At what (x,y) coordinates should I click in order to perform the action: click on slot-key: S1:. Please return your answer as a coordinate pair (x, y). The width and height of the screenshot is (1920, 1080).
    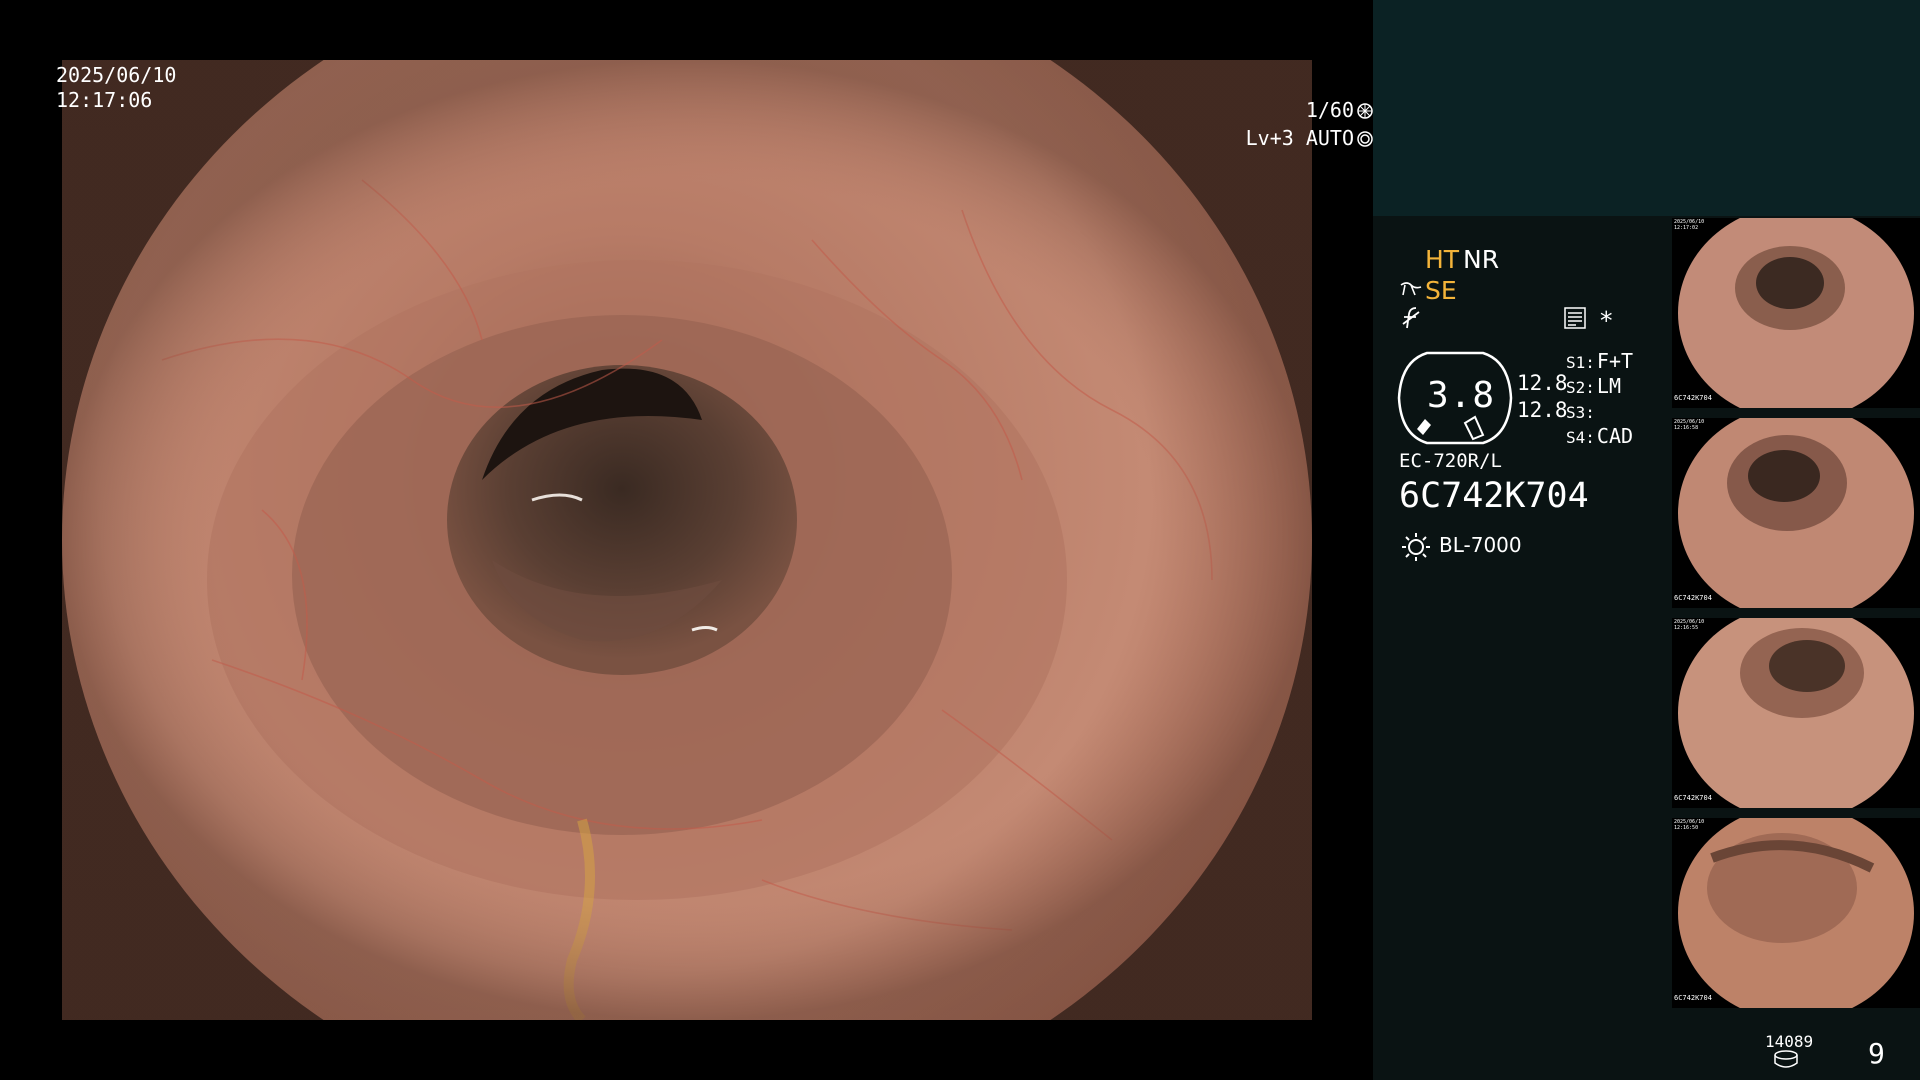
    Looking at the image, I should click on (1580, 362).